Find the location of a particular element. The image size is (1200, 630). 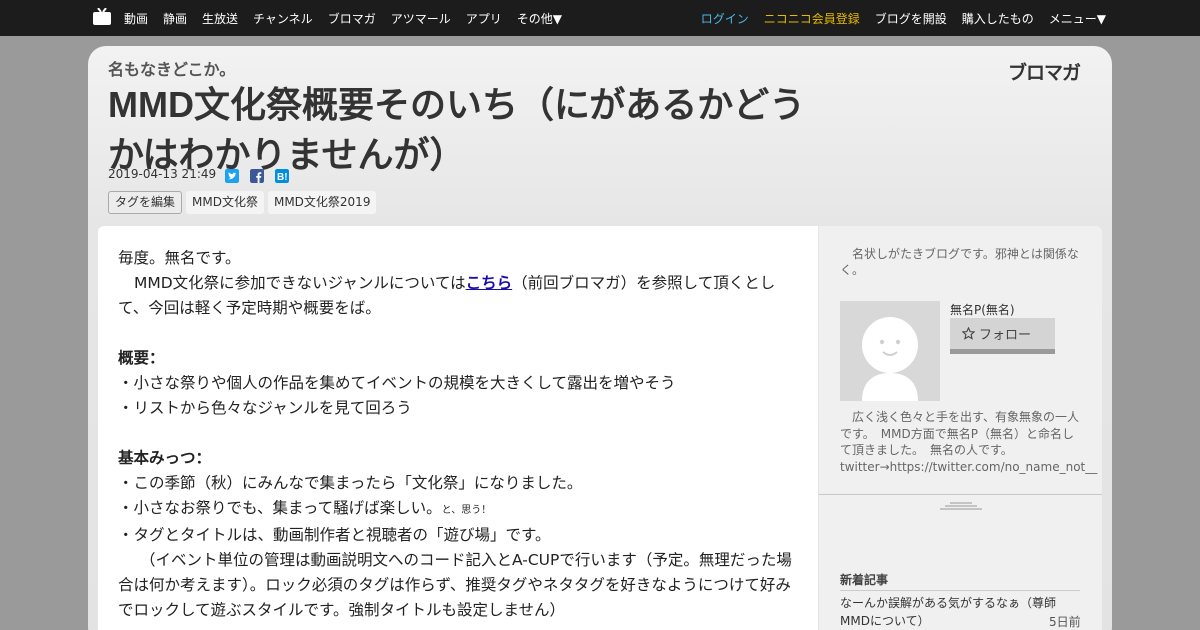

nav-item-atsumaru: アツマール is located at coordinates (421, 18).